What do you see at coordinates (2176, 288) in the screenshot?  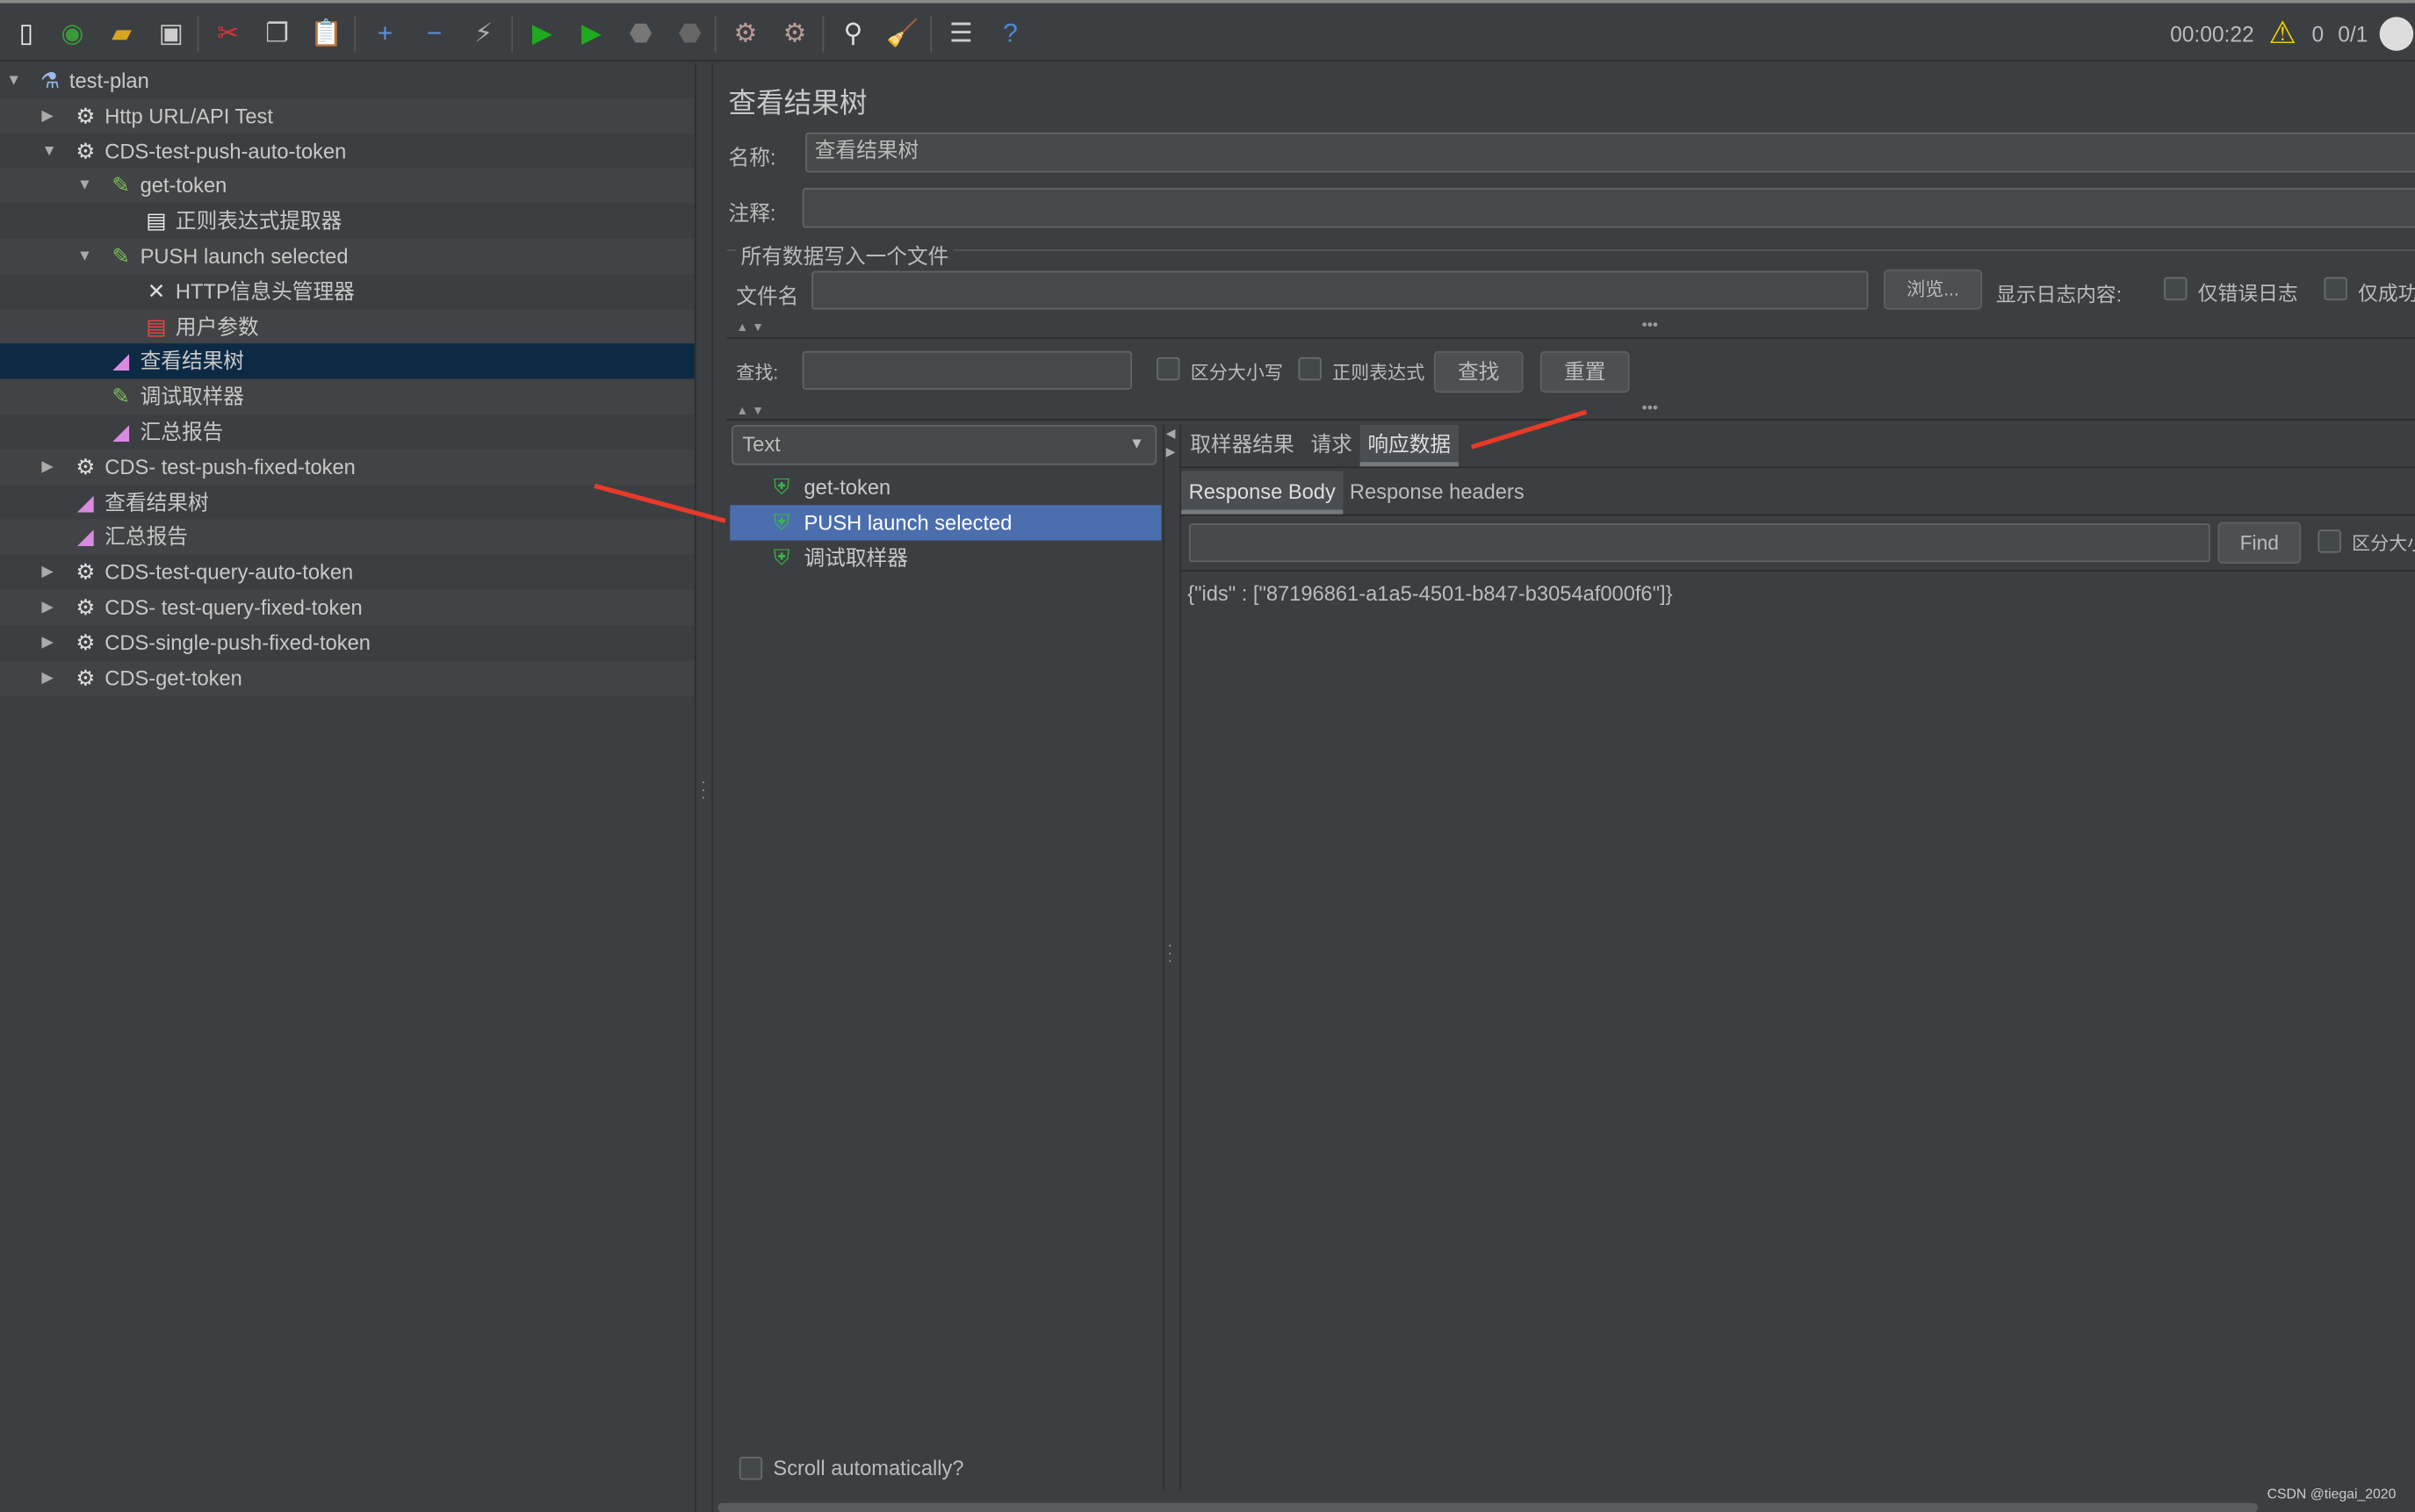 I see `errors-only-checkbox` at bounding box center [2176, 288].